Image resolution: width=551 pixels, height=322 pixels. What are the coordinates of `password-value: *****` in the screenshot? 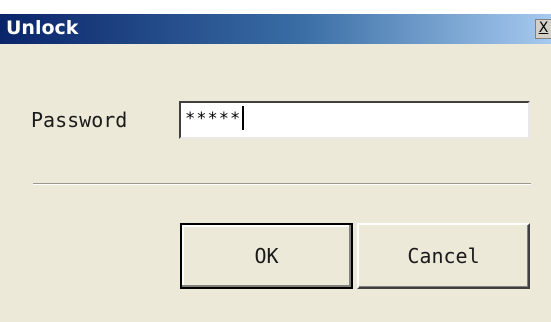 It's located at (215, 118).